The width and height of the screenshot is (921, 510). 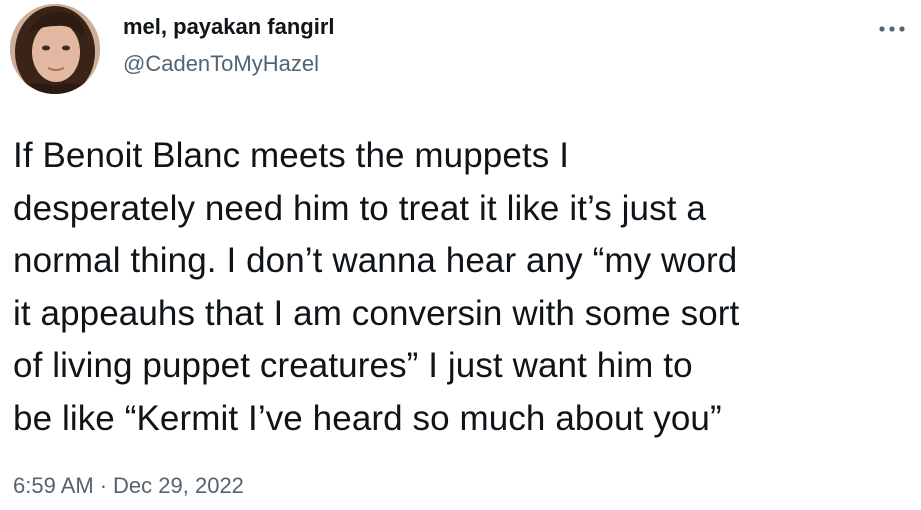 What do you see at coordinates (53, 485) in the screenshot?
I see `tweet-time: 6:59 AM` at bounding box center [53, 485].